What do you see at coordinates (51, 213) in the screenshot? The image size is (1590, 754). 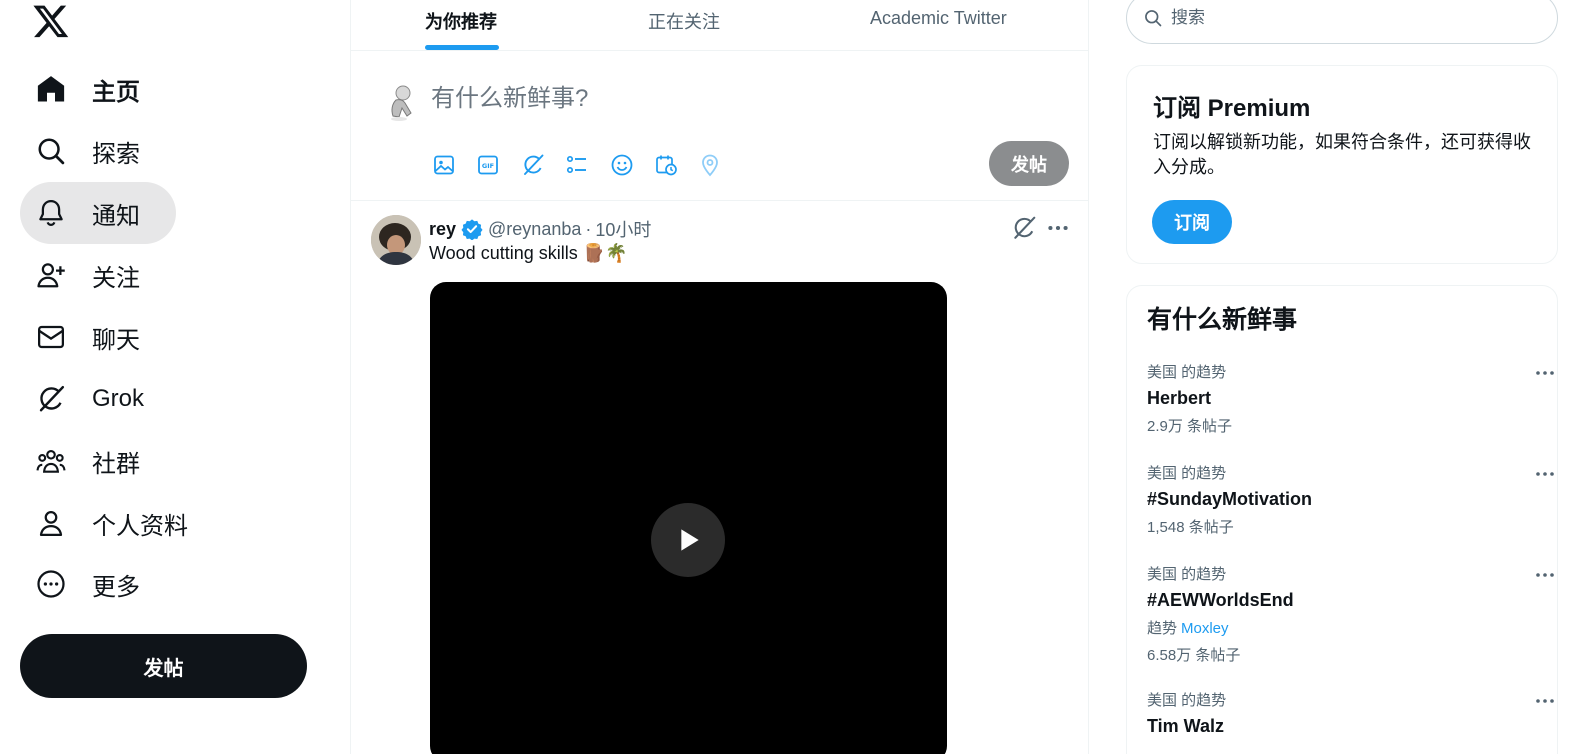 I see `bell-icon` at bounding box center [51, 213].